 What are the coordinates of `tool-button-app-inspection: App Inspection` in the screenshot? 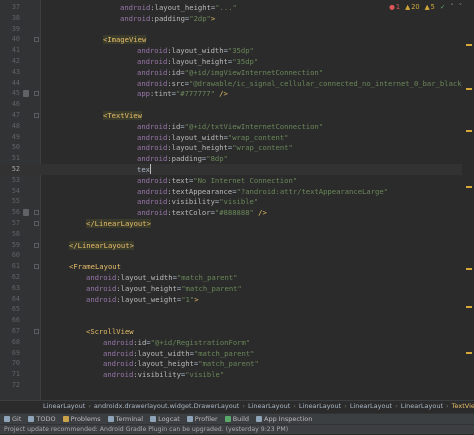 It's located at (284, 419).